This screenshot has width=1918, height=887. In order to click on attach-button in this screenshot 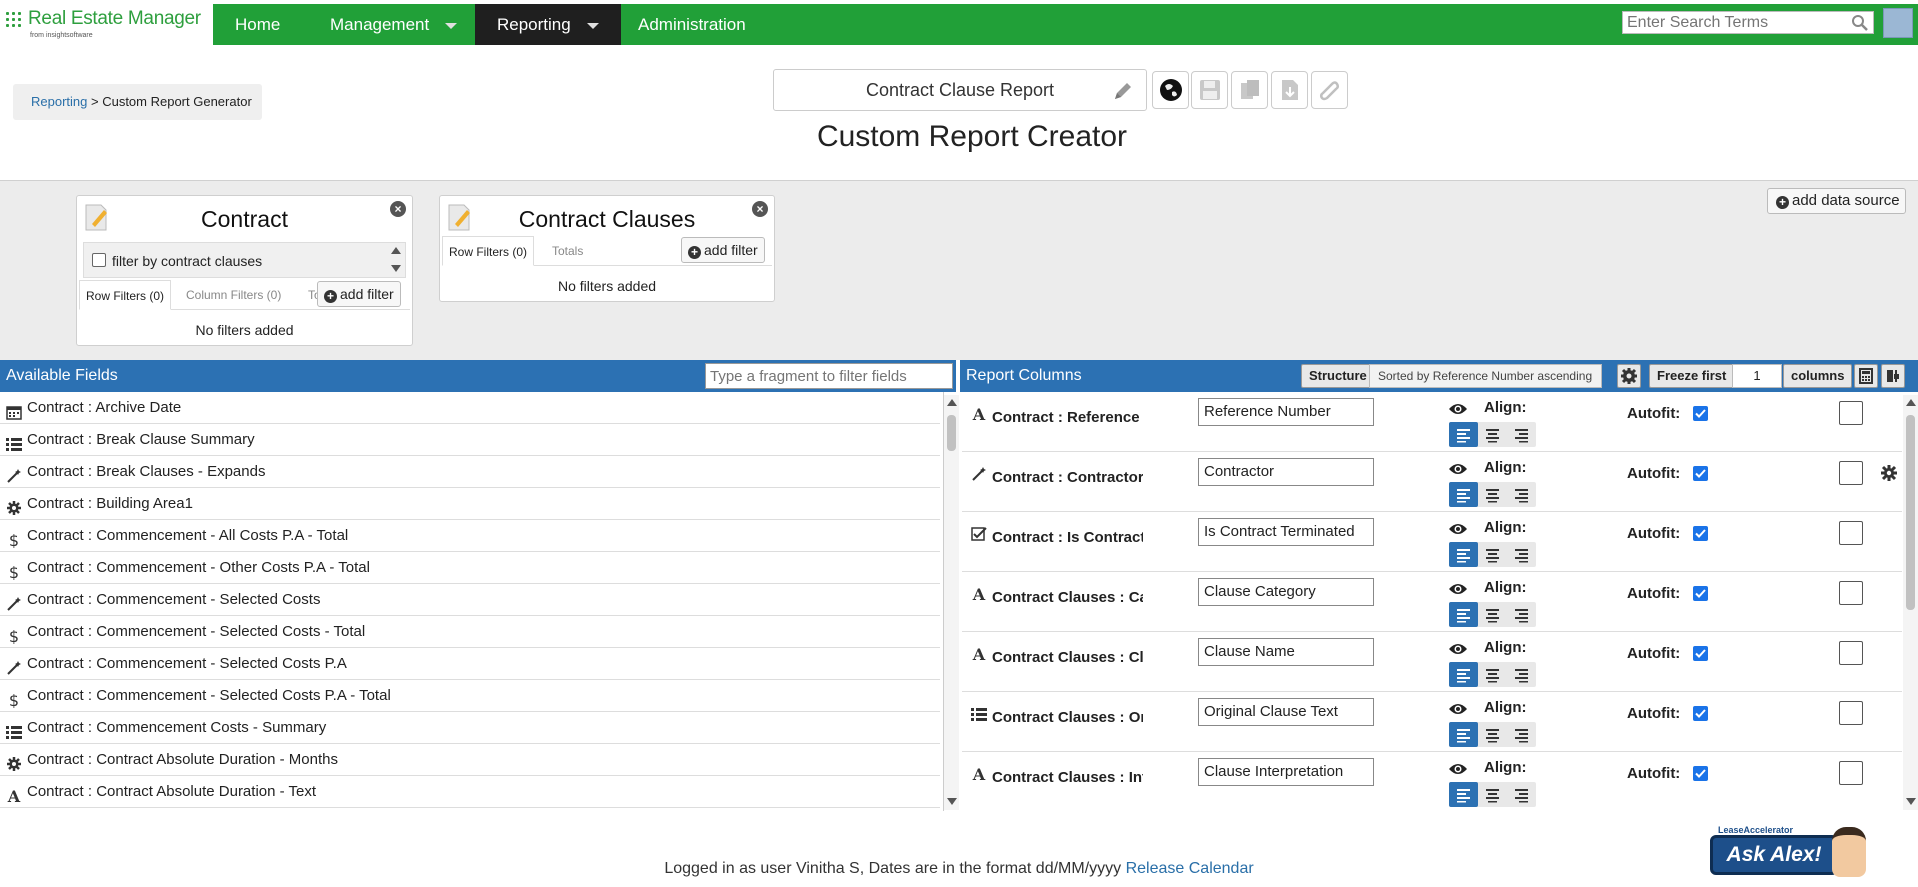, I will do `click(1329, 90)`.